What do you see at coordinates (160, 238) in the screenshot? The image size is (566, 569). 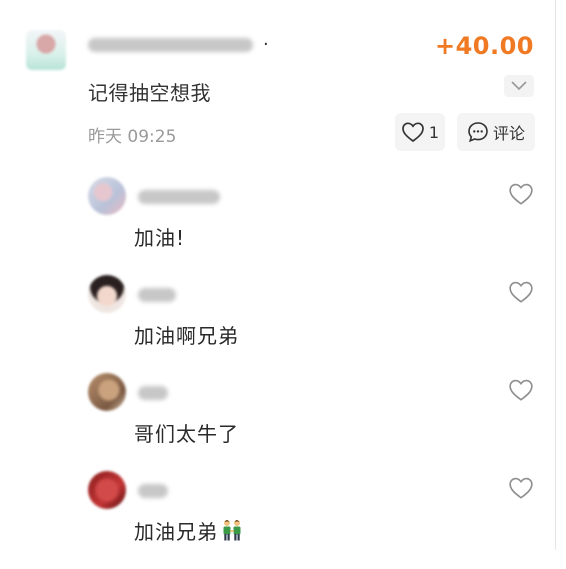 I see `comment-text: 加油!` at bounding box center [160, 238].